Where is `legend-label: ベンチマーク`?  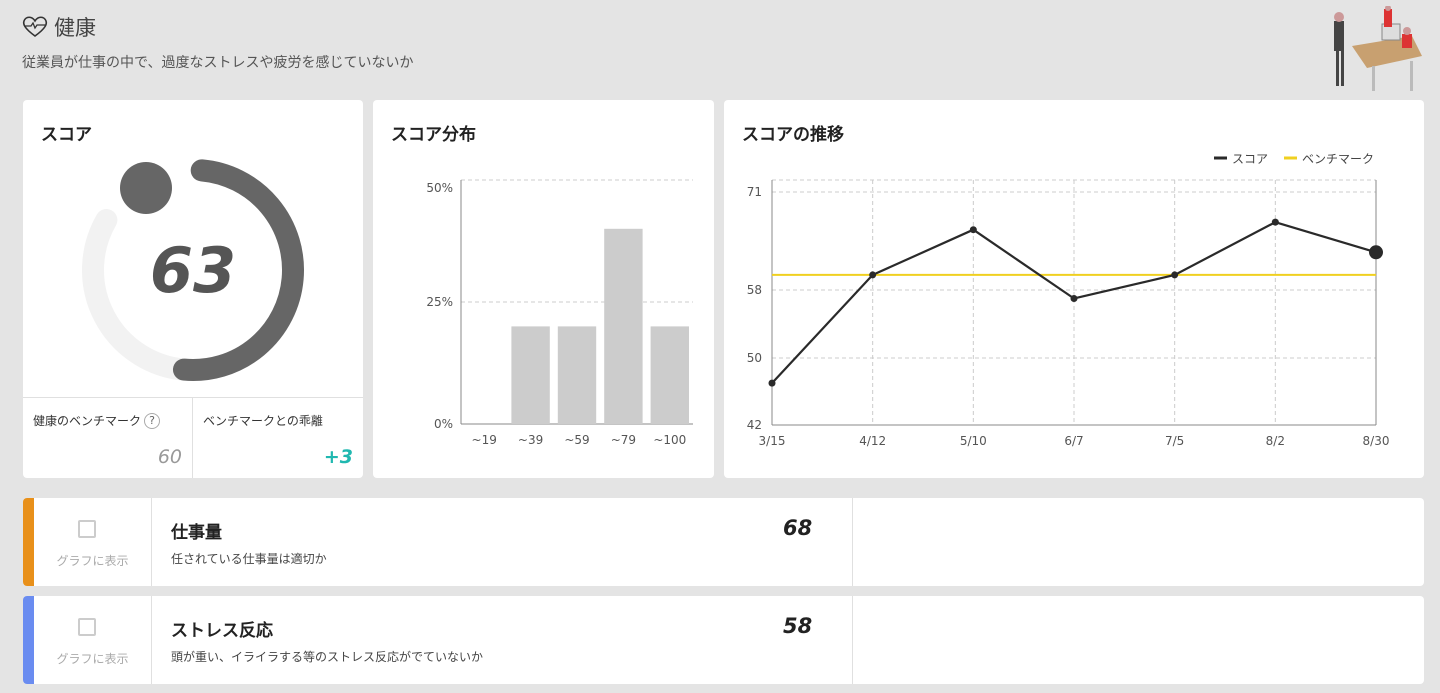 legend-label: ベンチマーク is located at coordinates (1338, 159).